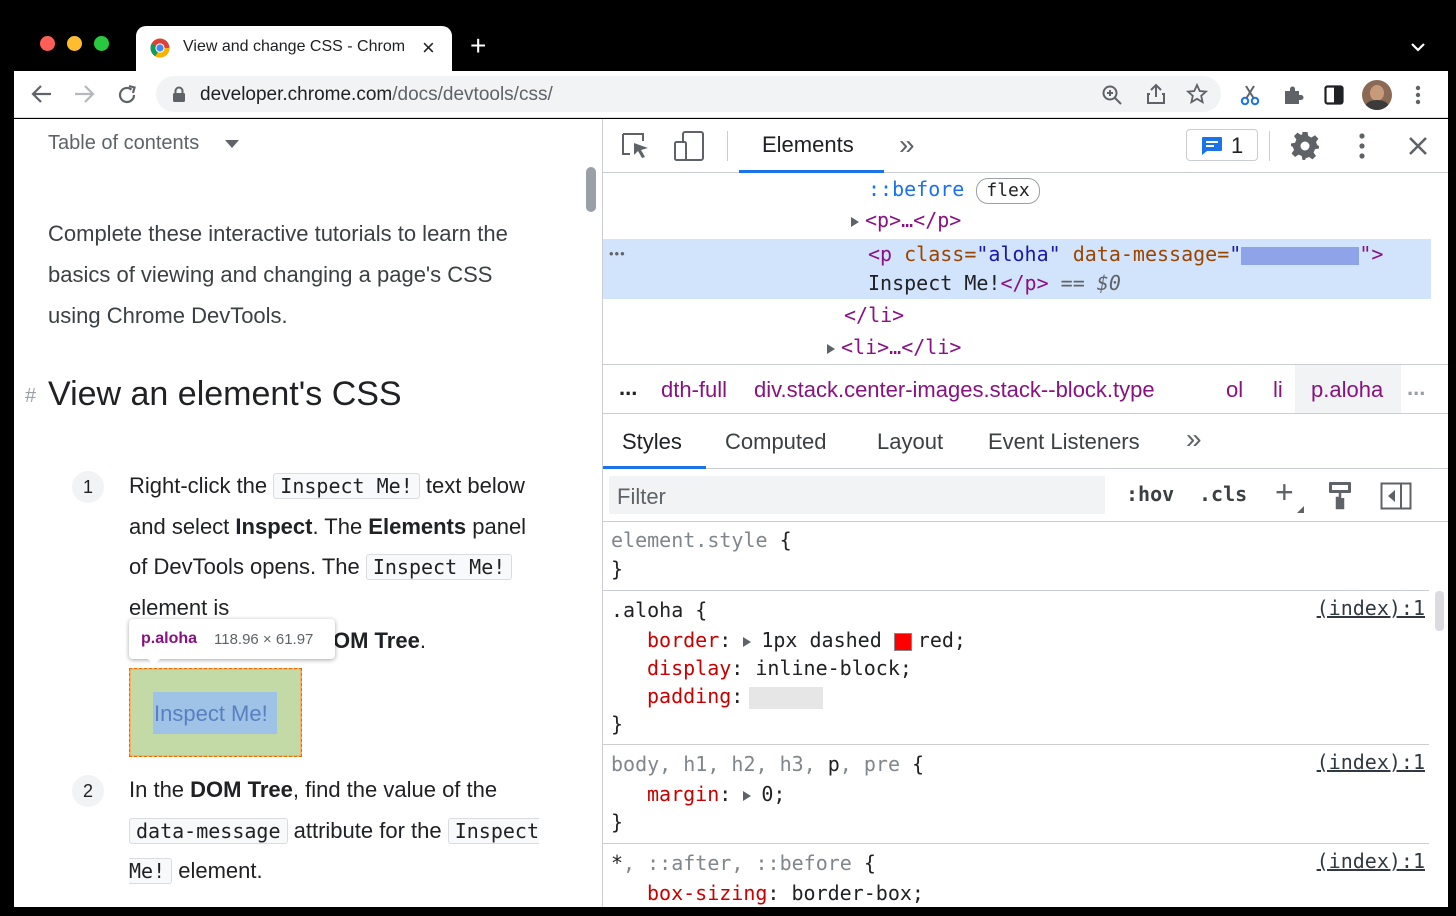 The image size is (1456, 916). I want to click on settings-gear-icon, so click(1305, 146).